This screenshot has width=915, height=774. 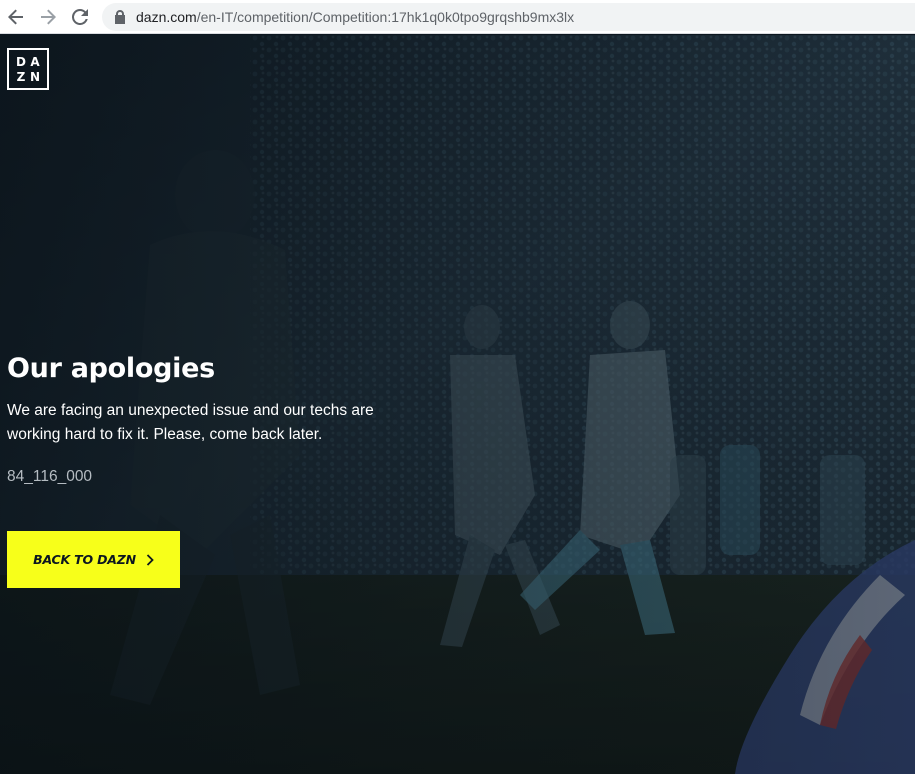 What do you see at coordinates (111, 368) in the screenshot?
I see `error-title: Our apologies` at bounding box center [111, 368].